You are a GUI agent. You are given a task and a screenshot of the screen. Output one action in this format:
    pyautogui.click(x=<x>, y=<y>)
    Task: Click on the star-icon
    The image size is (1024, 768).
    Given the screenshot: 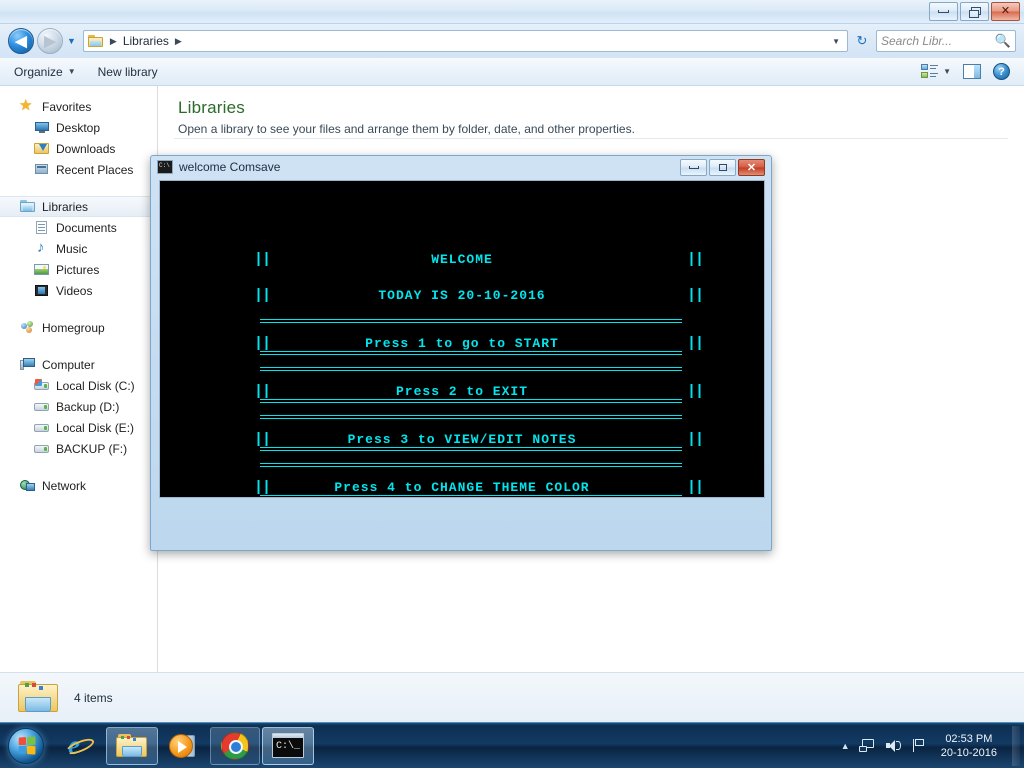 What is the action you would take?
    pyautogui.click(x=27, y=105)
    